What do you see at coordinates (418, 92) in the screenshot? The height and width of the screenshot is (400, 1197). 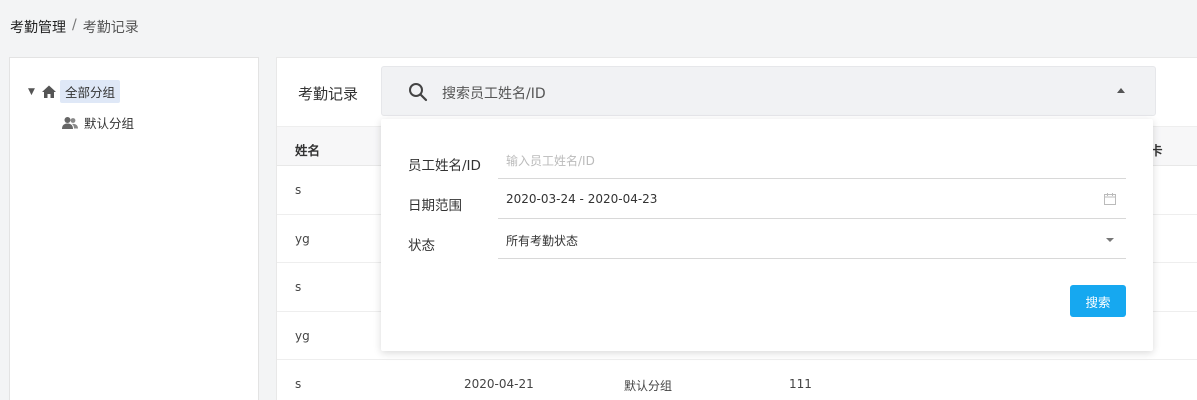 I see `search-icon` at bounding box center [418, 92].